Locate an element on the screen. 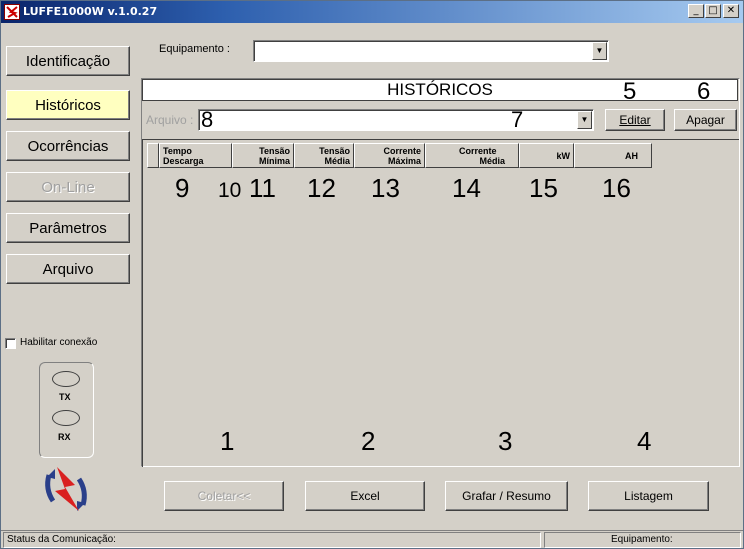  column-header-tensao-media: Tensão Média is located at coordinates (324, 155).